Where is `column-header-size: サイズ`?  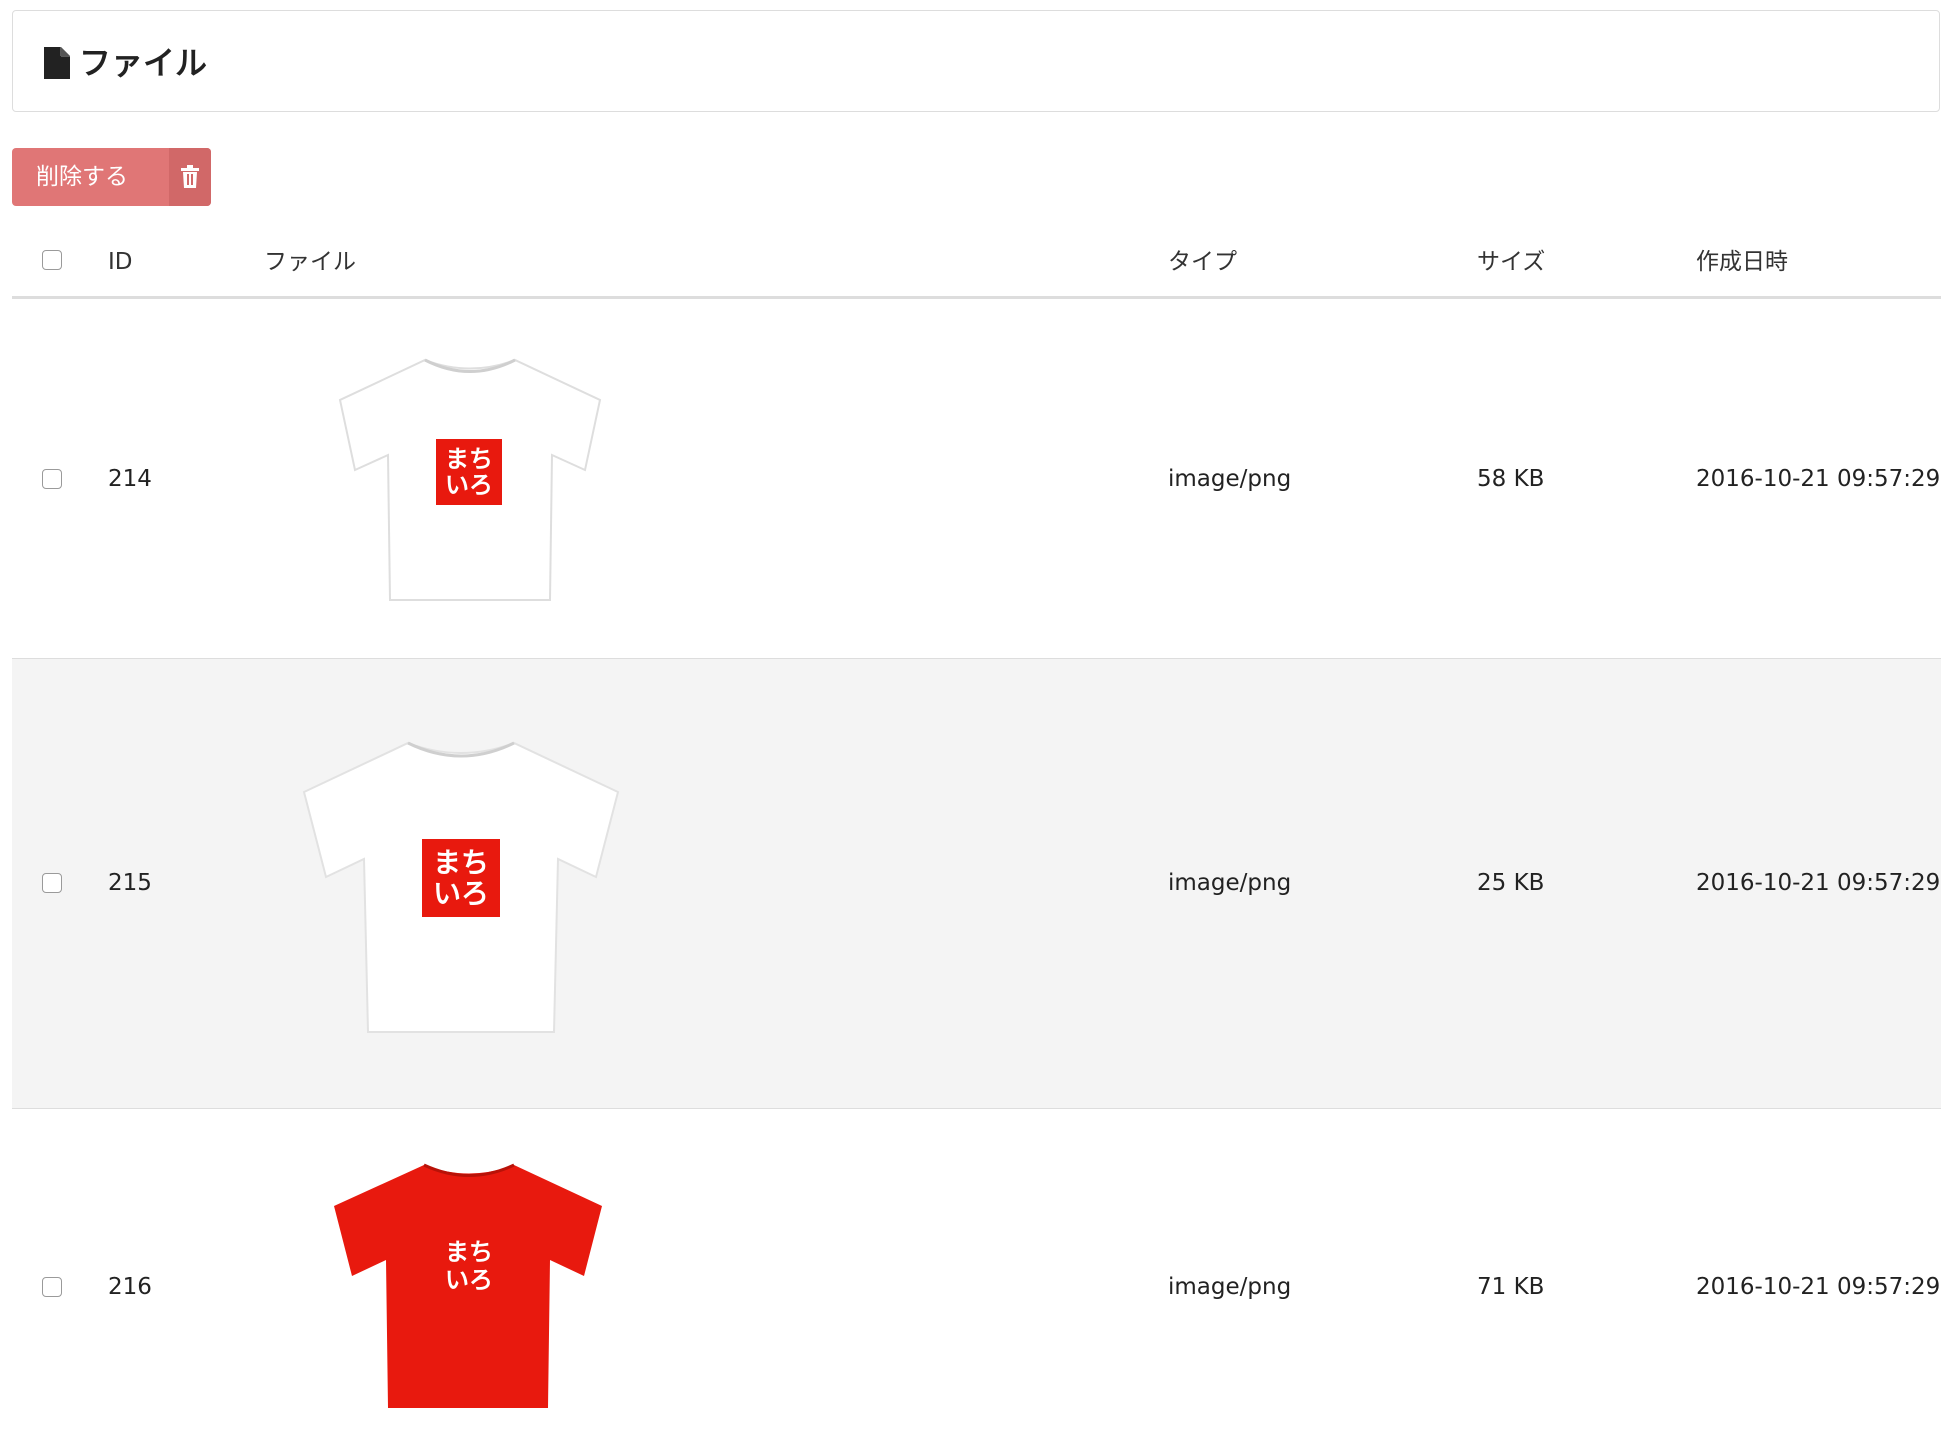
column-header-size: サイズ is located at coordinates (1511, 262).